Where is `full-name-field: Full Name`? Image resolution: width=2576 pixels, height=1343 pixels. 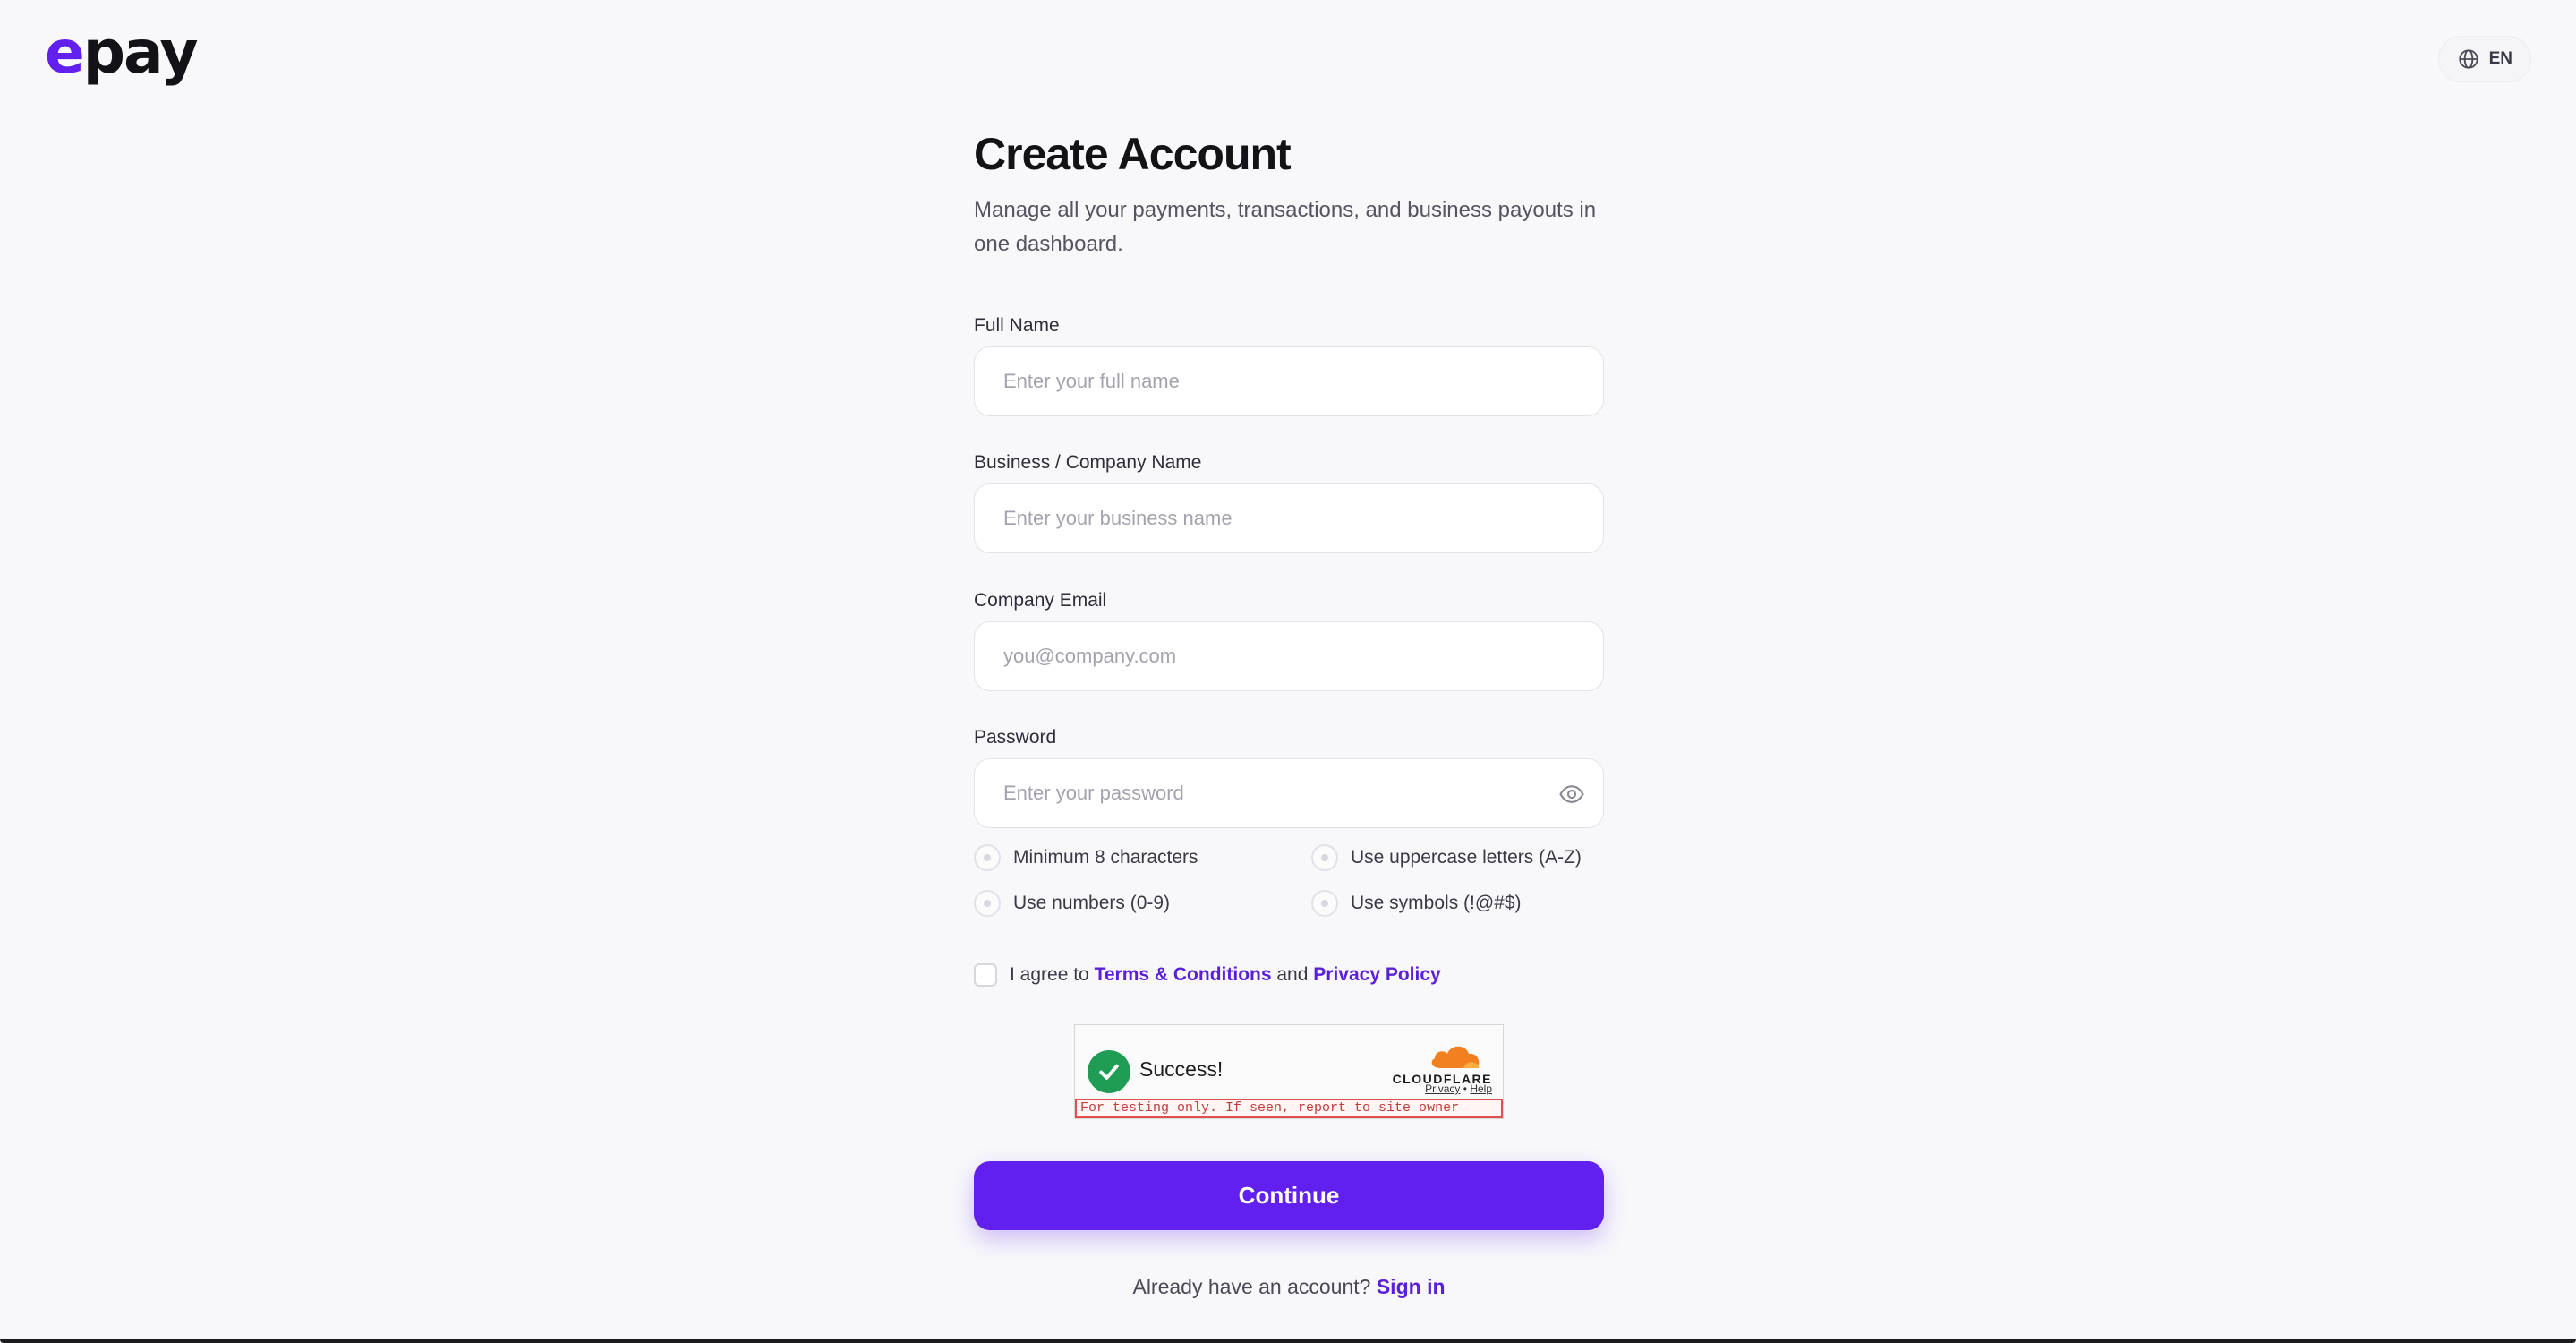 full-name-field: Full Name is located at coordinates (1289, 364).